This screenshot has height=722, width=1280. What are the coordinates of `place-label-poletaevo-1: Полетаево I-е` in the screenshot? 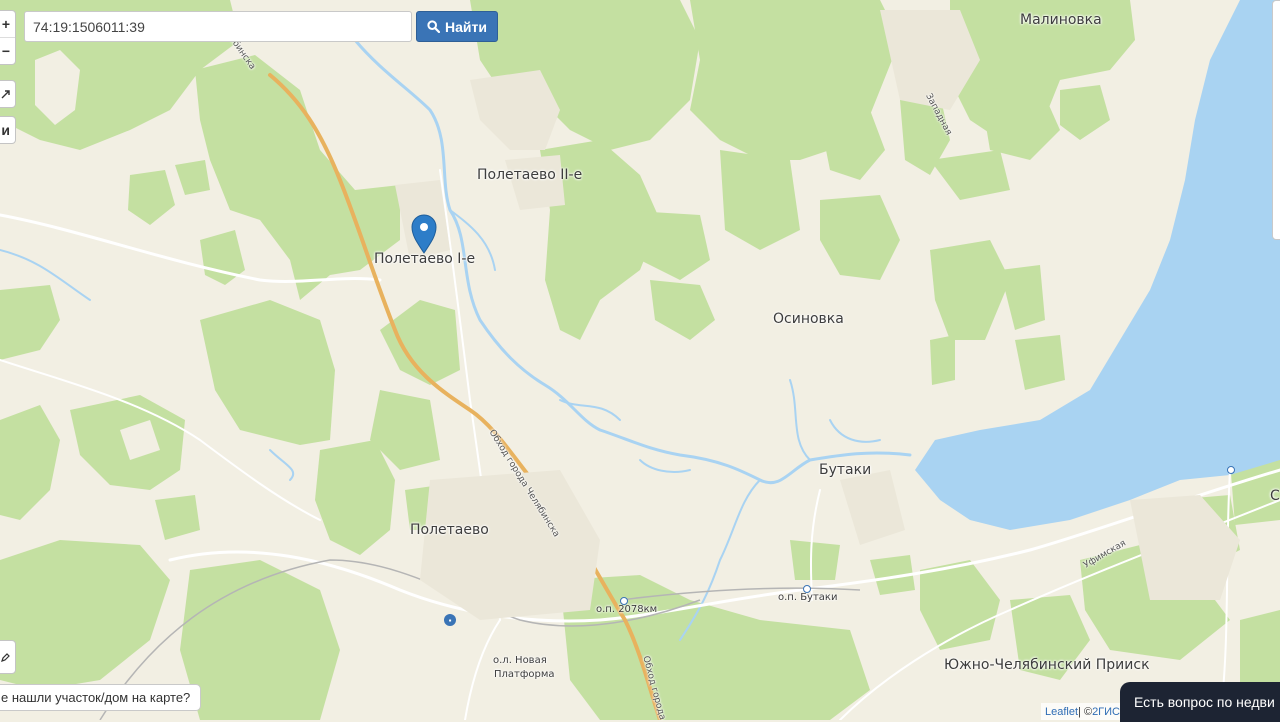 It's located at (425, 259).